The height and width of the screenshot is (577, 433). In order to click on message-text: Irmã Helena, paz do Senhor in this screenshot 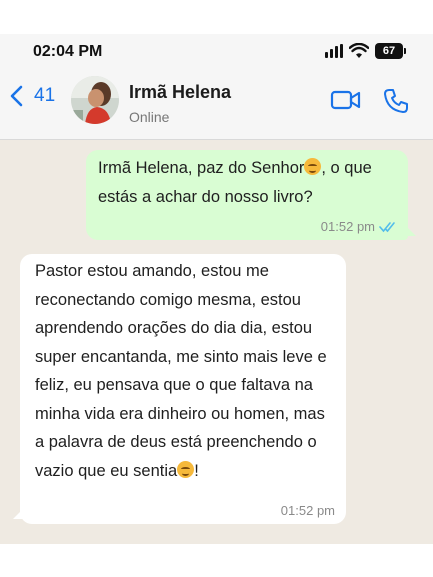, I will do `click(201, 168)`.